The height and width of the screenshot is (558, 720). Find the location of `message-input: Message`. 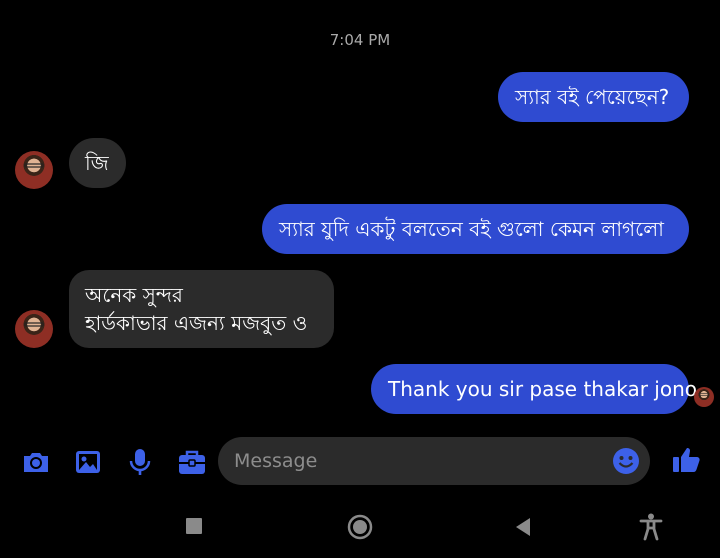

message-input: Message is located at coordinates (434, 461).